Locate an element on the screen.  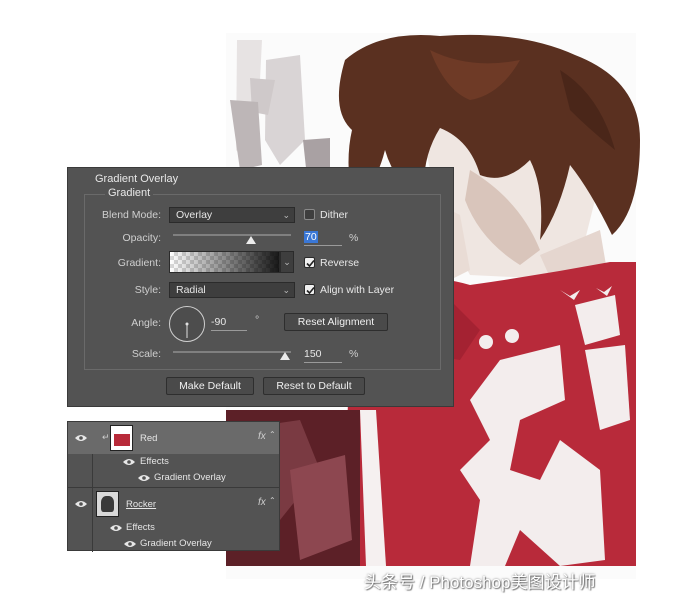
align-with-layer-checkbox is located at coordinates (309, 289).